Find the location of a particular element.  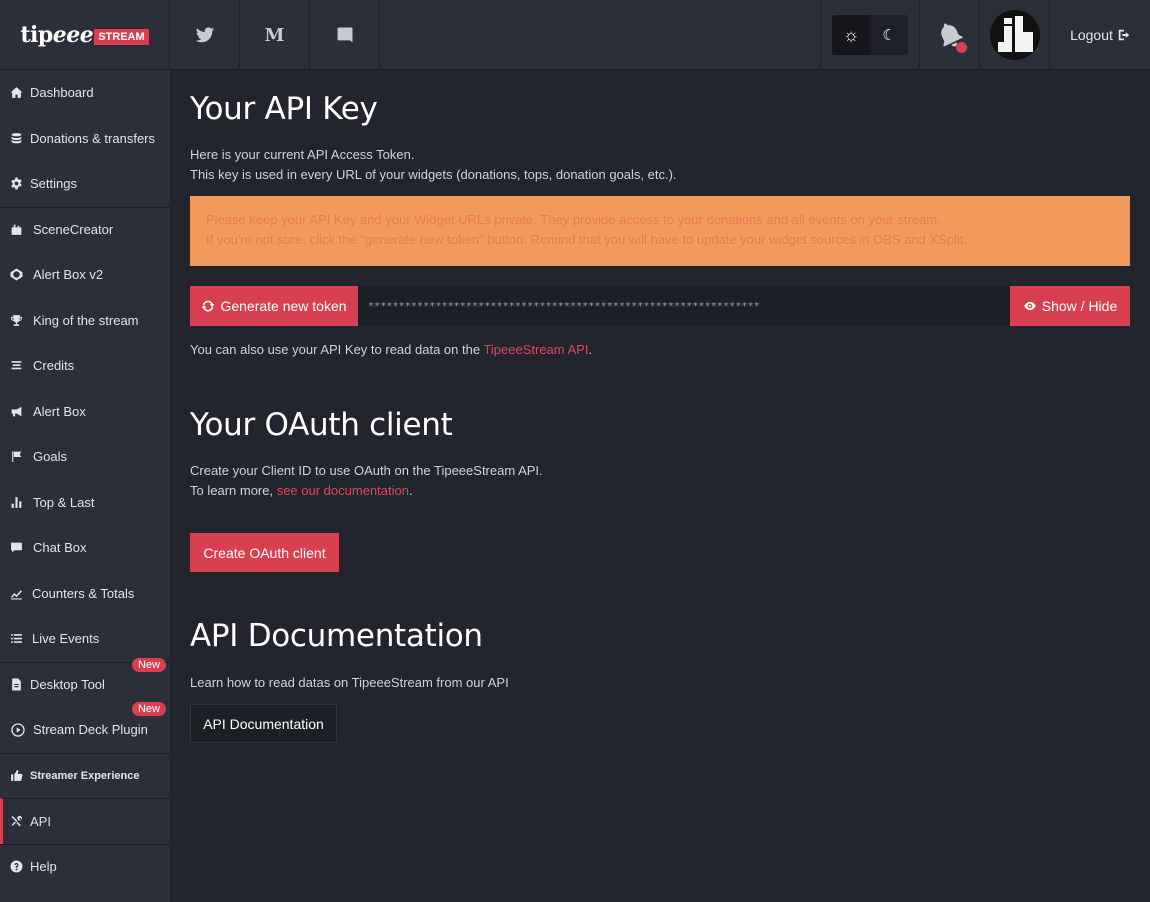

sidebar-item-settings: Settings is located at coordinates (85, 184).